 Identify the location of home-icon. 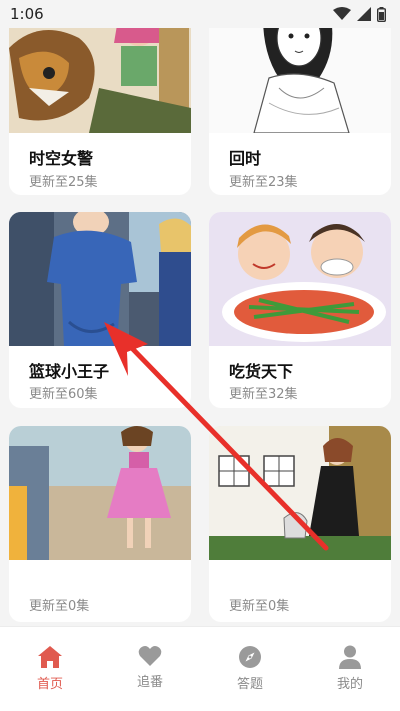
(50, 657).